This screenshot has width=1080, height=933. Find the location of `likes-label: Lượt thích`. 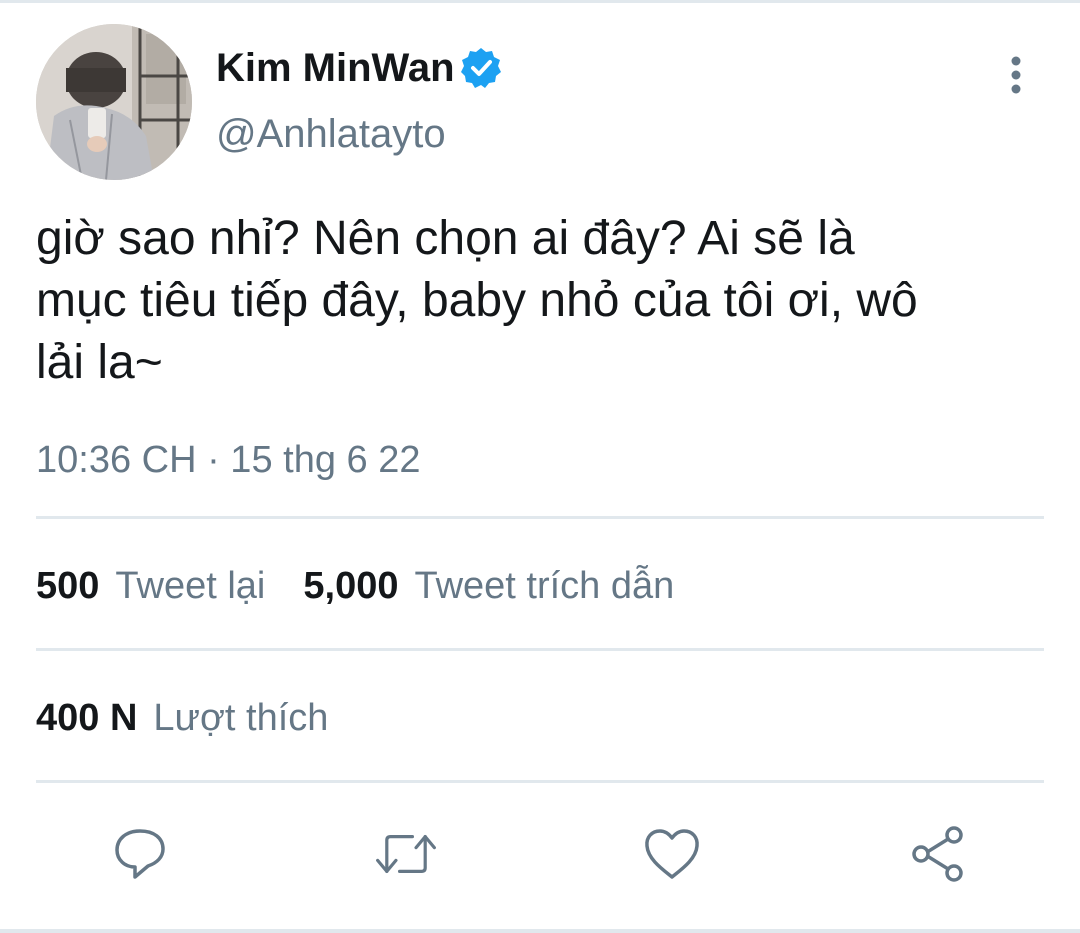

likes-label: Lượt thích is located at coordinates (241, 718).